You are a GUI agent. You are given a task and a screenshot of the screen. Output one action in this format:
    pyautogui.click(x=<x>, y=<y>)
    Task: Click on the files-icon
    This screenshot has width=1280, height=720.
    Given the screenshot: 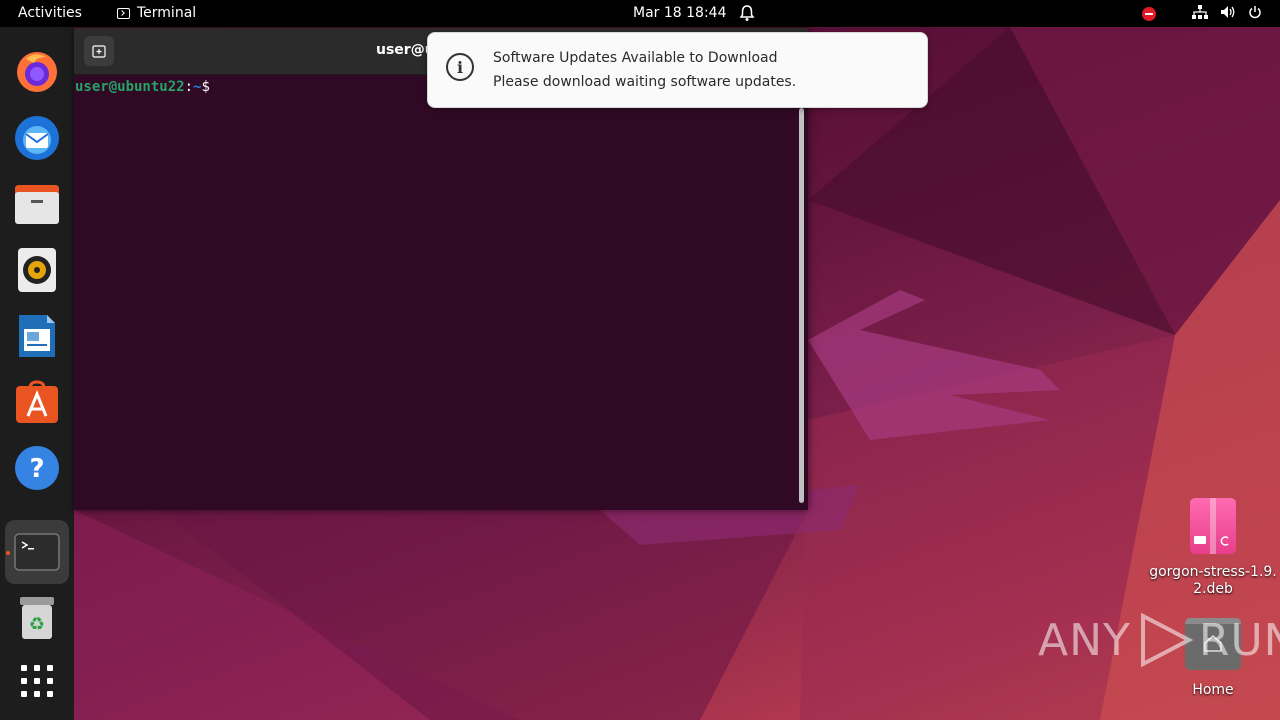 What is the action you would take?
    pyautogui.click(x=37, y=204)
    